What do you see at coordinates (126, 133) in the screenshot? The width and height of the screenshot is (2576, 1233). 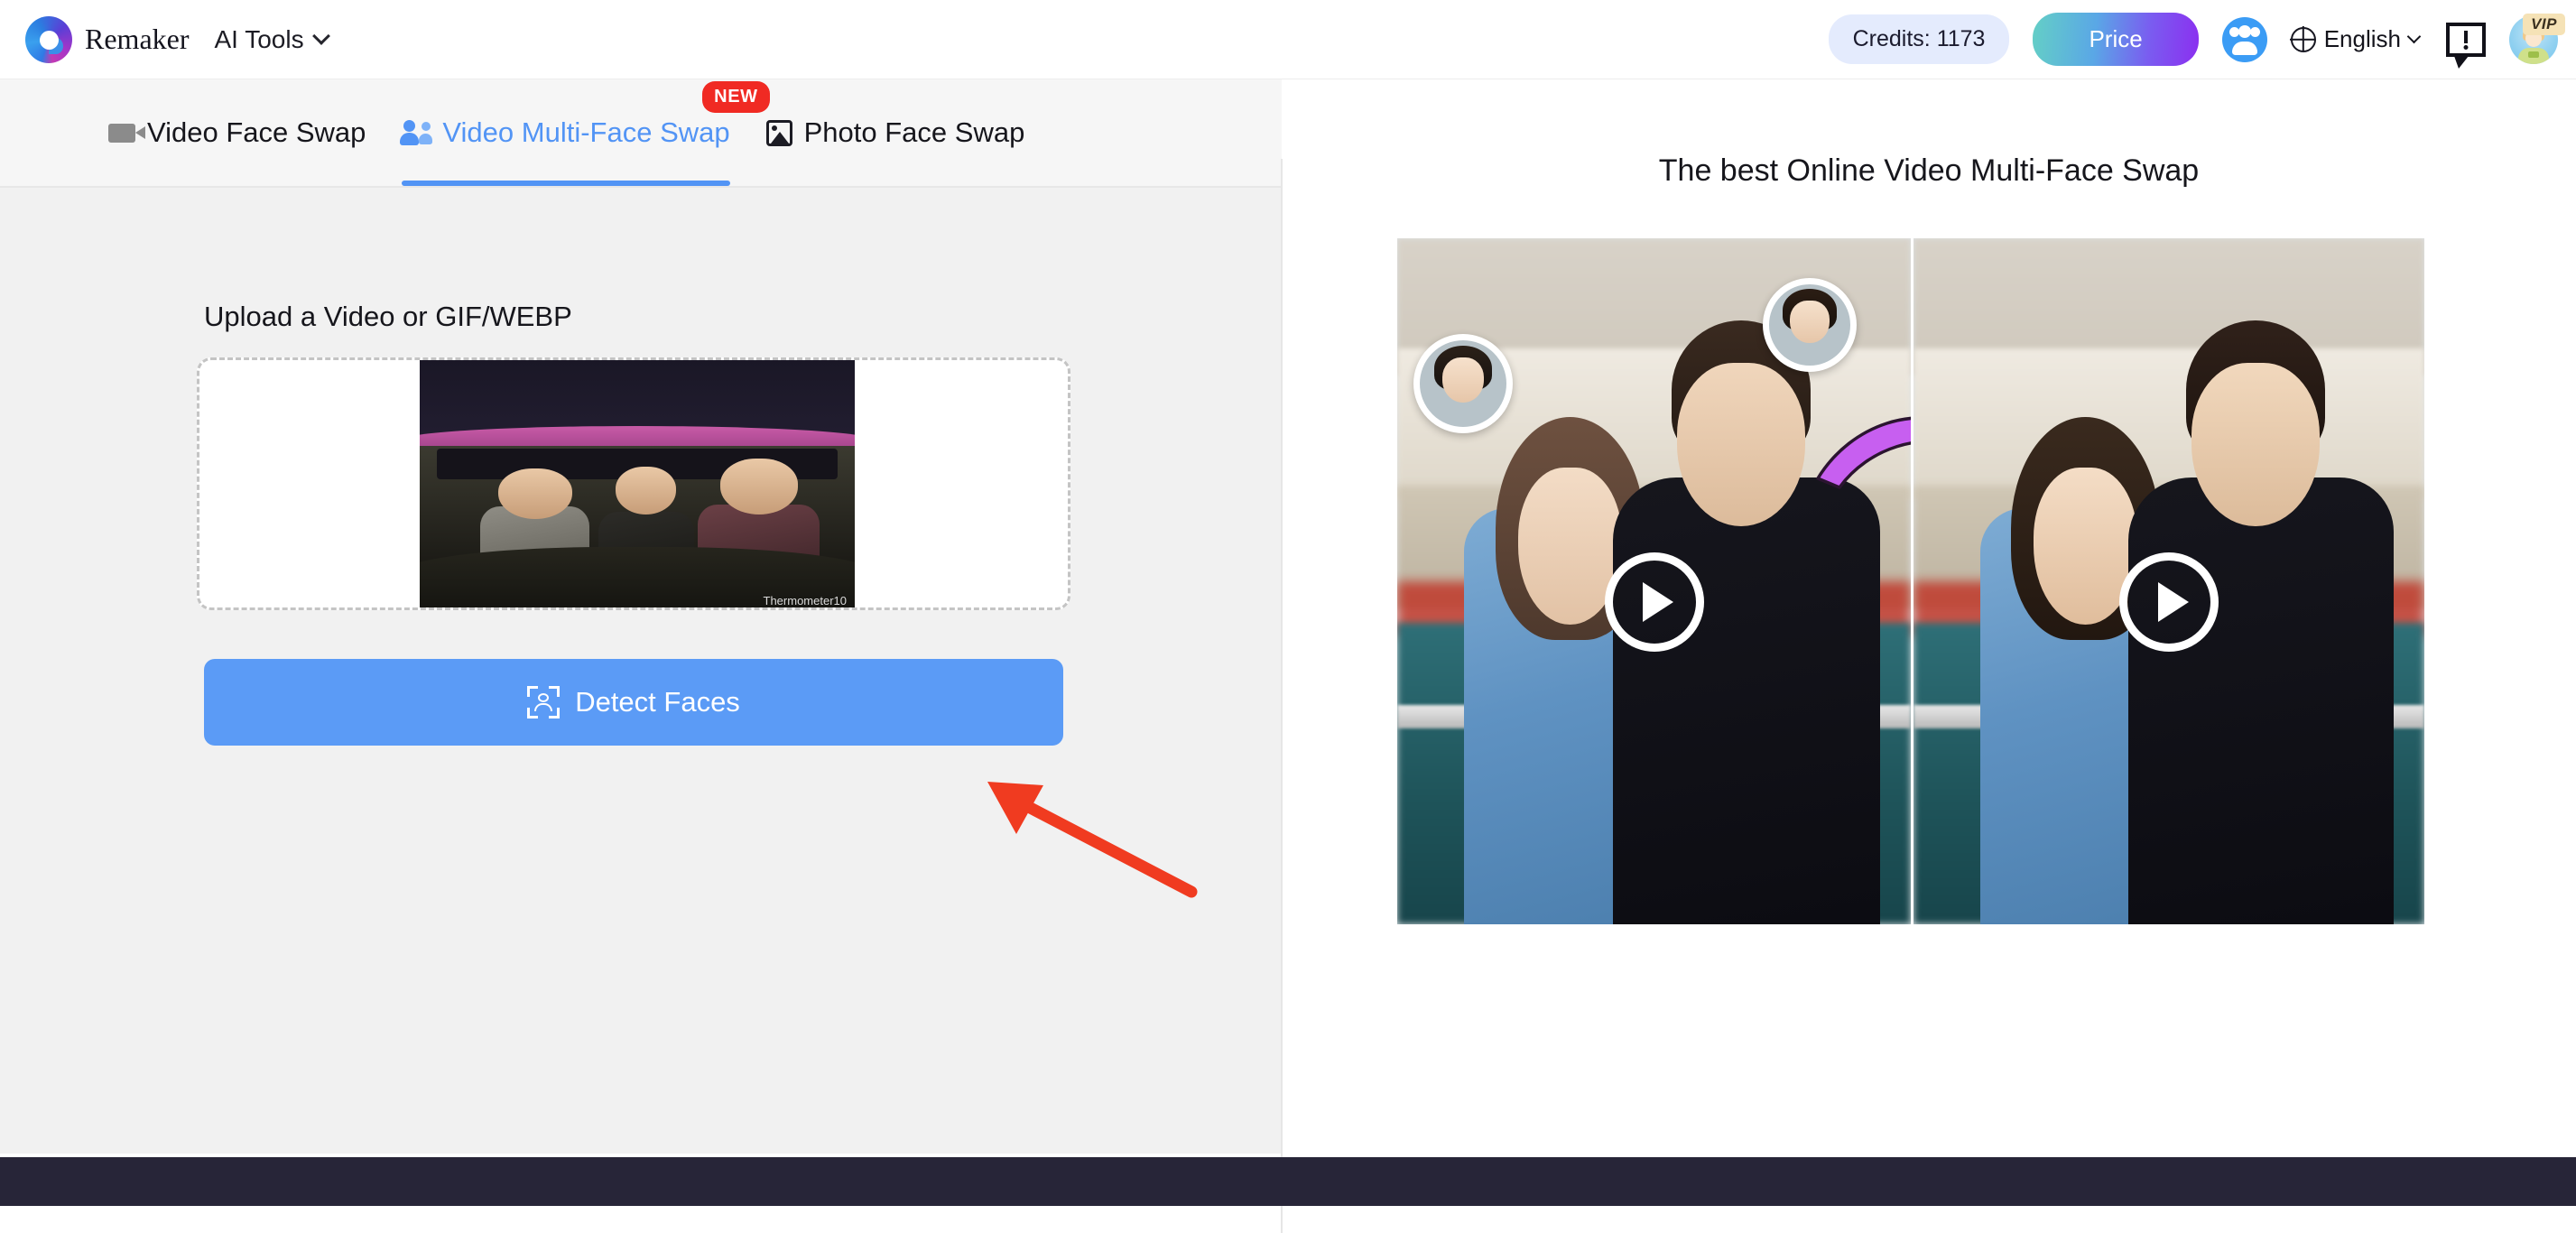 I see `video-camera-icon` at bounding box center [126, 133].